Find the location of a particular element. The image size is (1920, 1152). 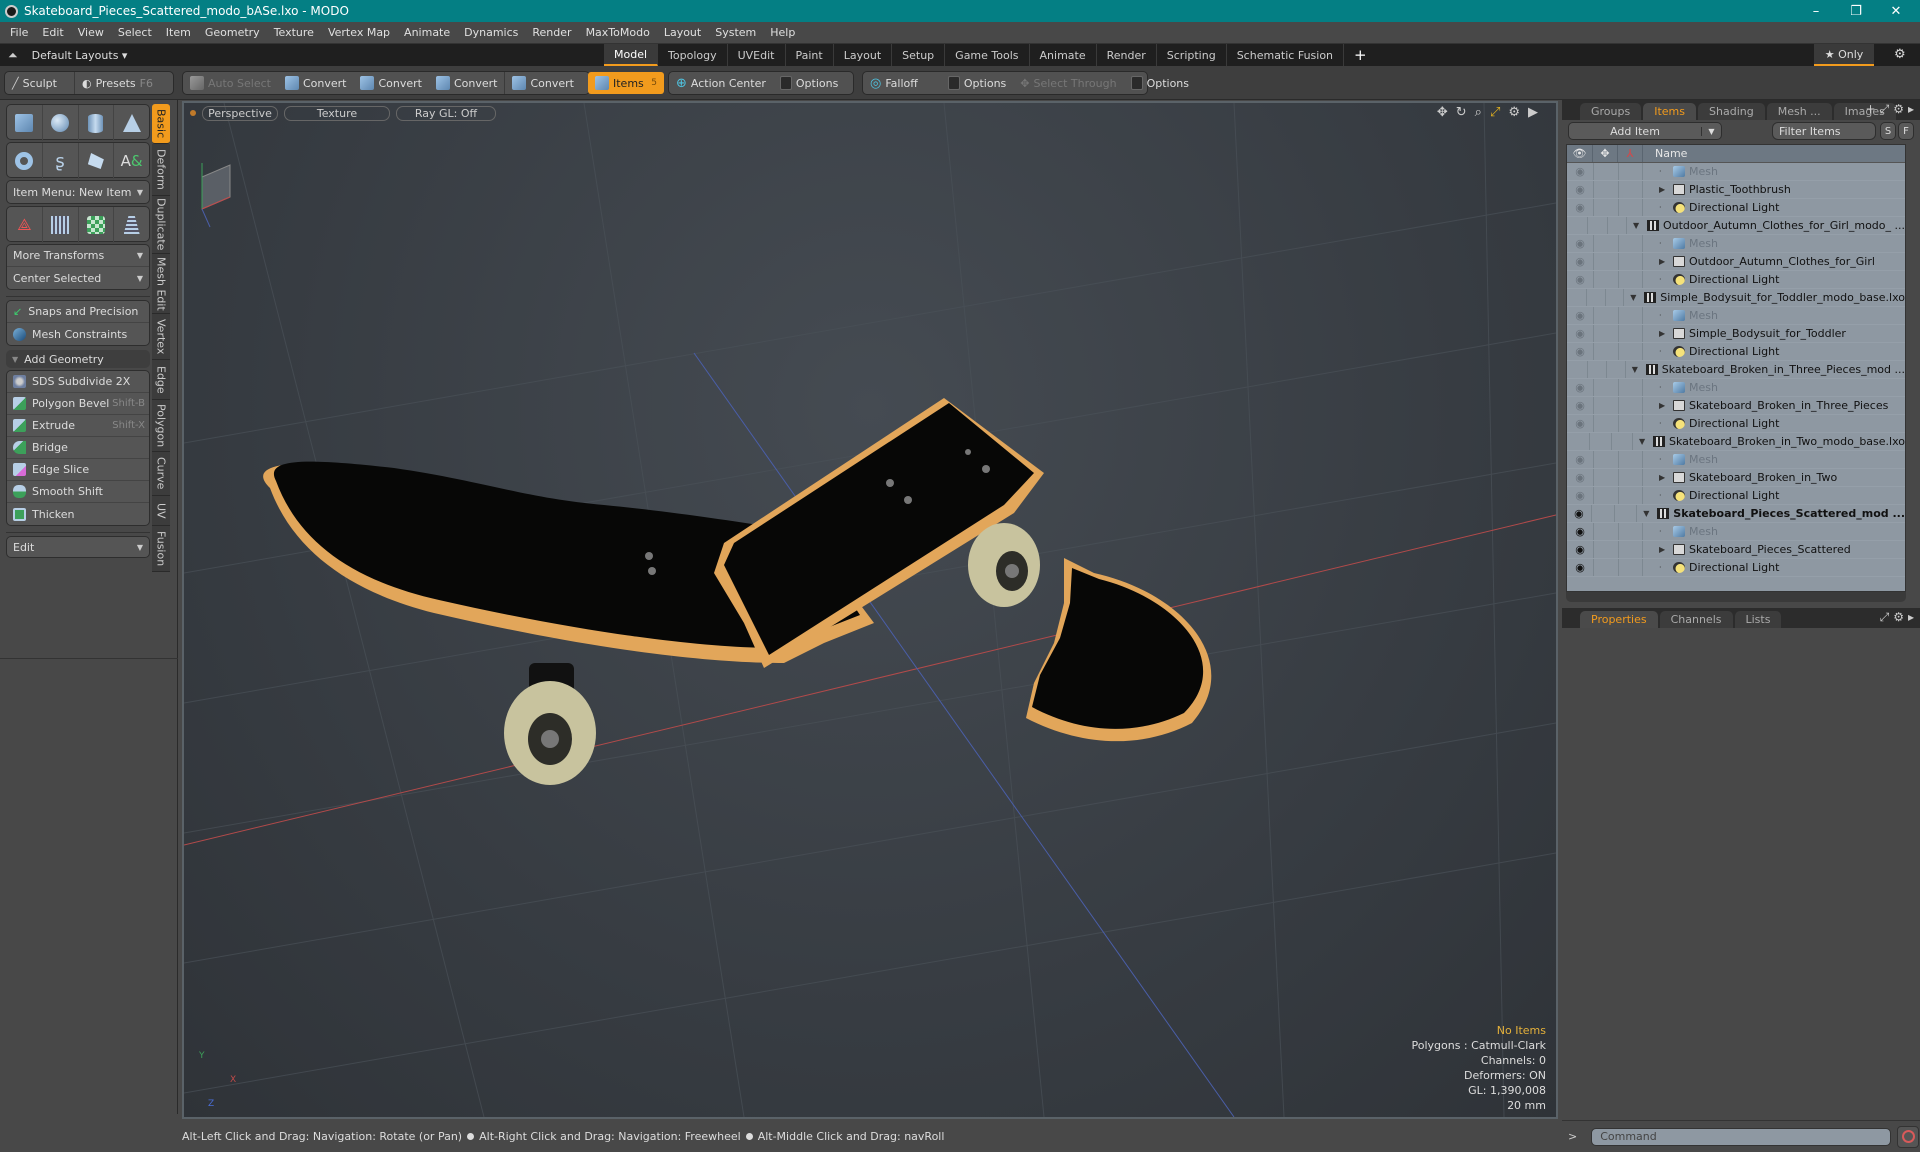

convert-materials-button: Convert is located at coordinates (542, 83).